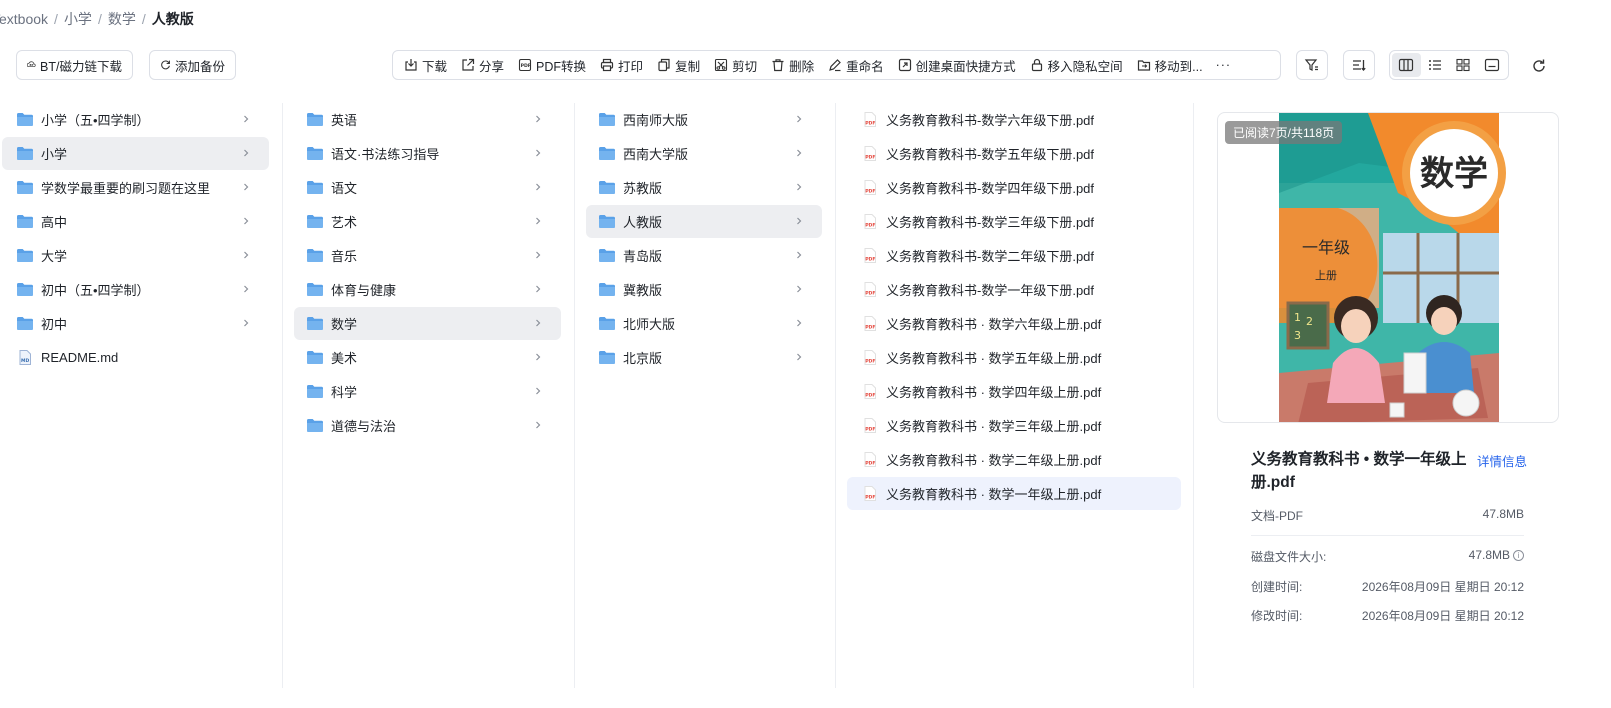 The height and width of the screenshot is (708, 1611). I want to click on folder-name: 小学, so click(54, 154).